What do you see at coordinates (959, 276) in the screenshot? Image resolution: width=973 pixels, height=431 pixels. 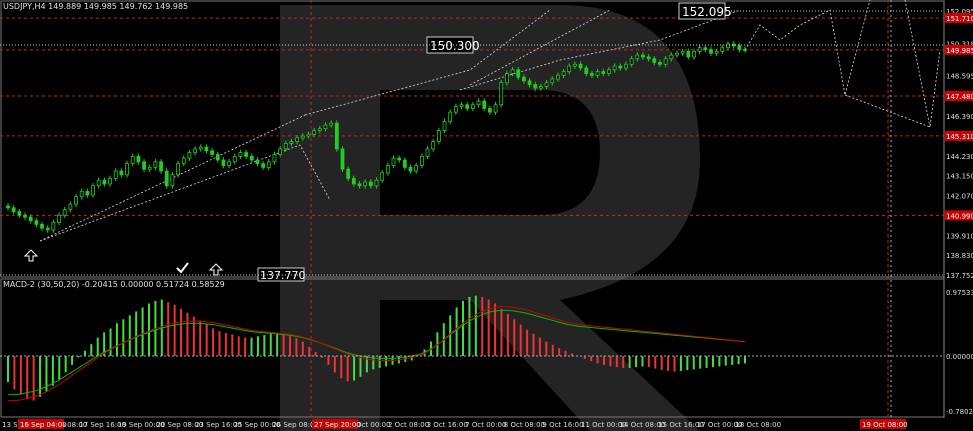 I see `price-tick-label: 137.752` at bounding box center [959, 276].